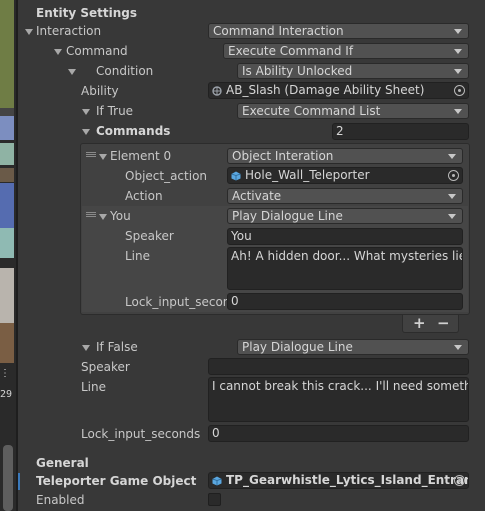  I want to click on add-element-button: +, so click(419, 323).